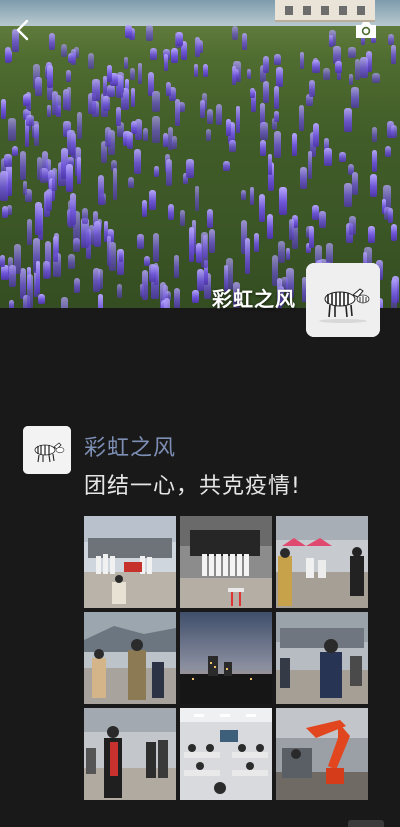  Describe the element at coordinates (192, 486) in the screenshot. I see `post-text: 团结一心，共克疫情!` at that location.